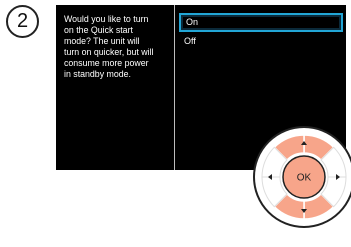 This screenshot has width=351, height=247. Describe the element at coordinates (261, 22) in the screenshot. I see `option-on: On` at that location.